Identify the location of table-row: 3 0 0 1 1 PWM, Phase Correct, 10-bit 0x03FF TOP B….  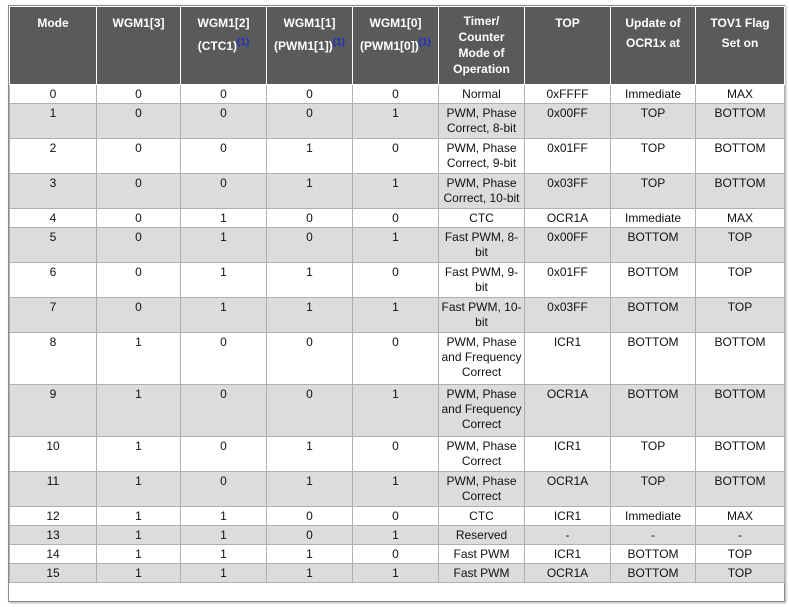
(397, 191).